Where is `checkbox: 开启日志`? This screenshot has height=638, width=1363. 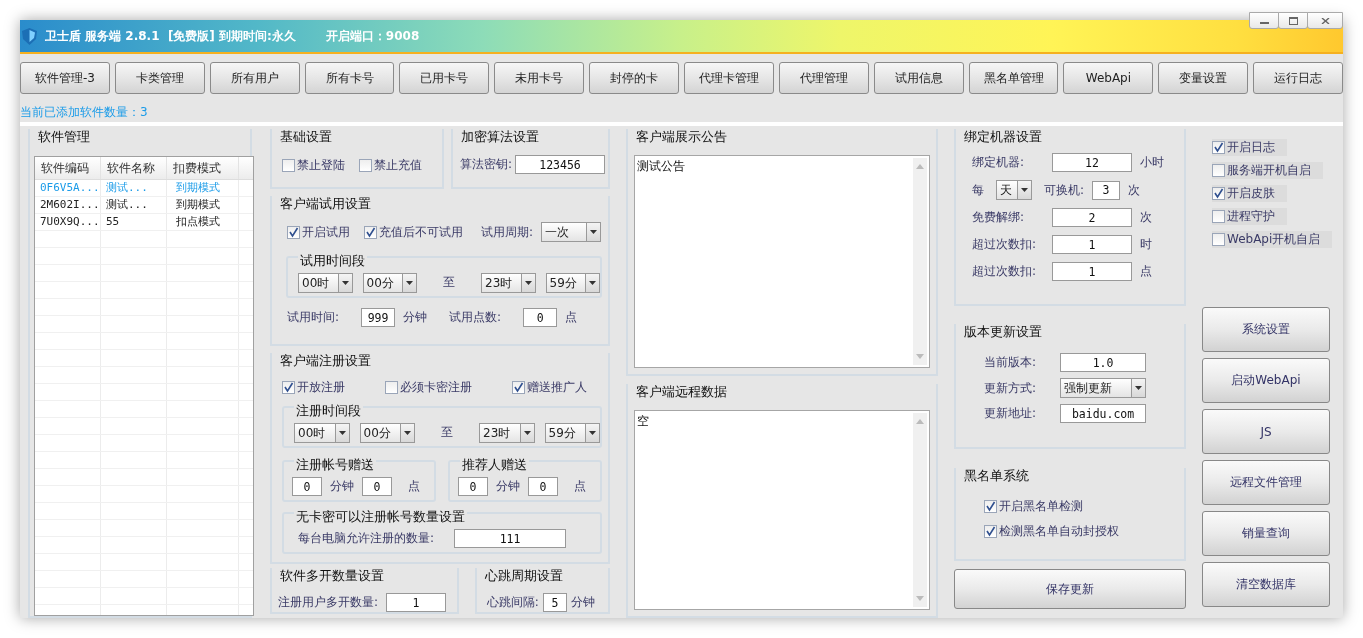
checkbox: 开启日志 is located at coordinates (1249, 147).